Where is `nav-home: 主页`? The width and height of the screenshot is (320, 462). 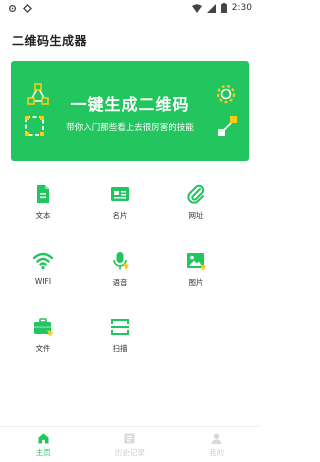
nav-home: 主页 is located at coordinates (43, 444).